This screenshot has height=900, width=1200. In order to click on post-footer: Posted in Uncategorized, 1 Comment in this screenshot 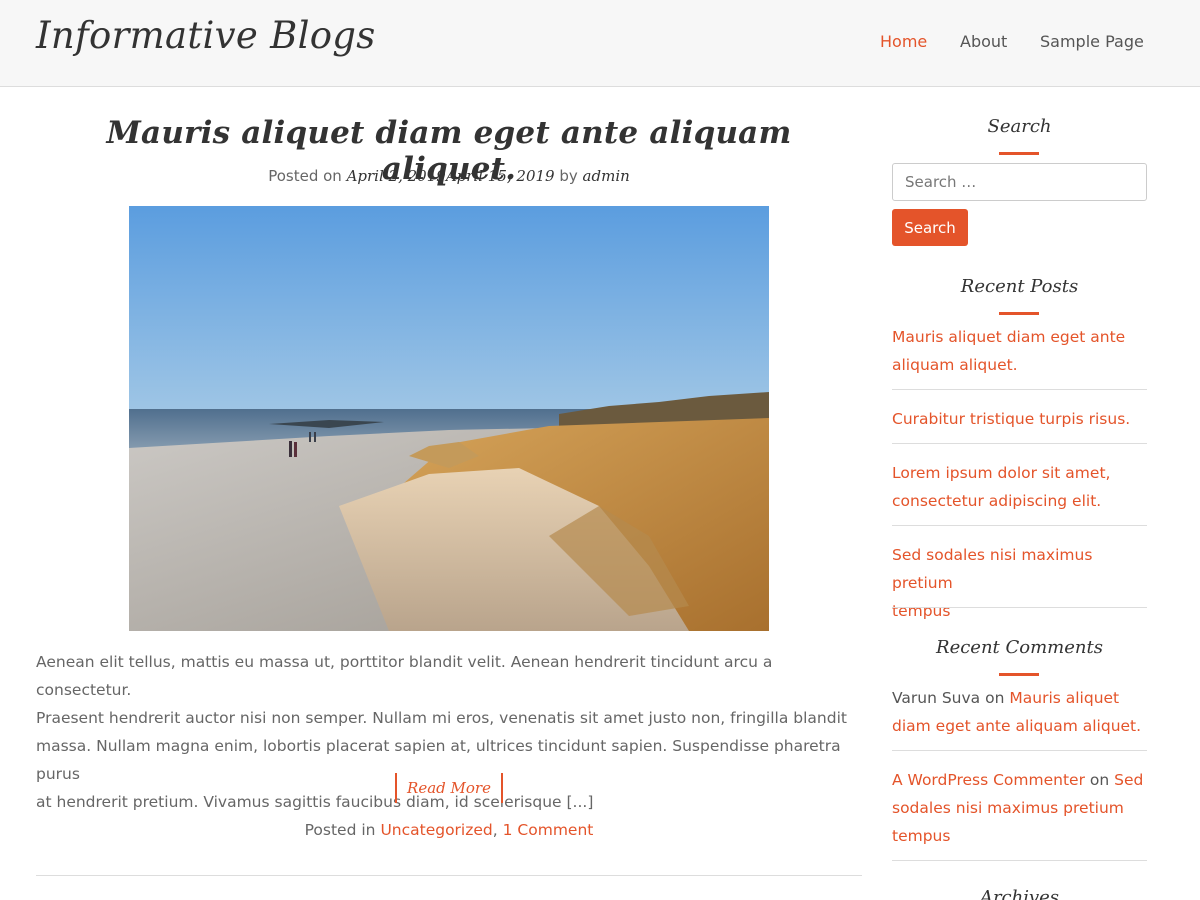, I will do `click(449, 830)`.